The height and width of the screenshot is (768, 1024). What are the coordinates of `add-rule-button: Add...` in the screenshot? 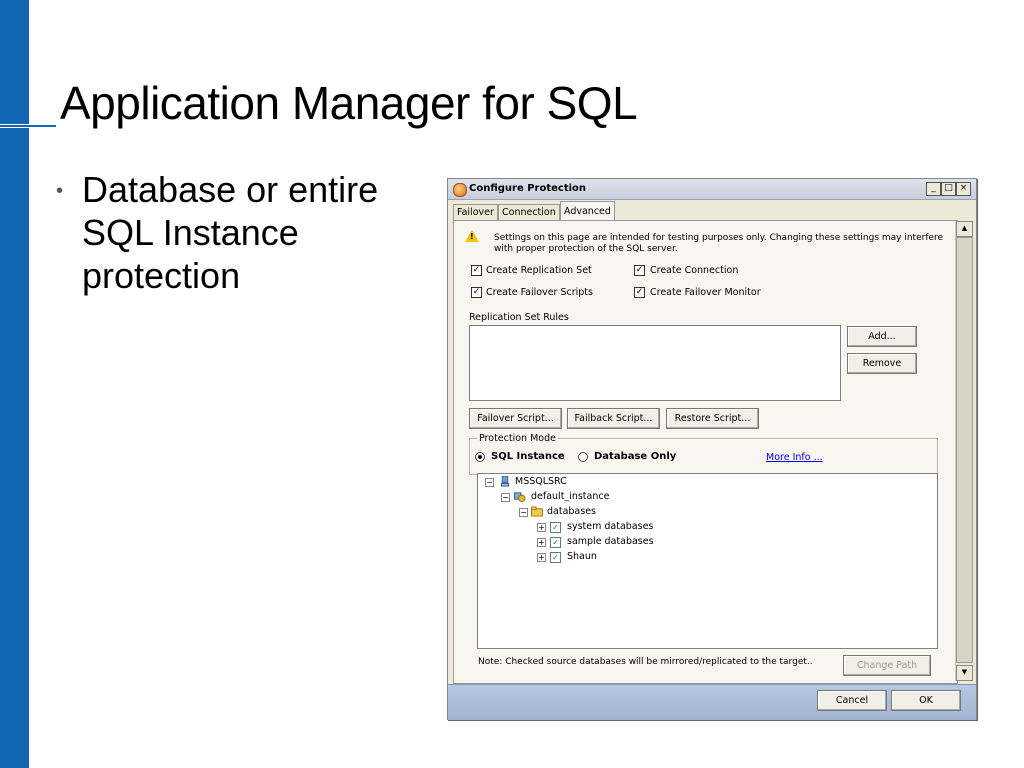 It's located at (882, 336).